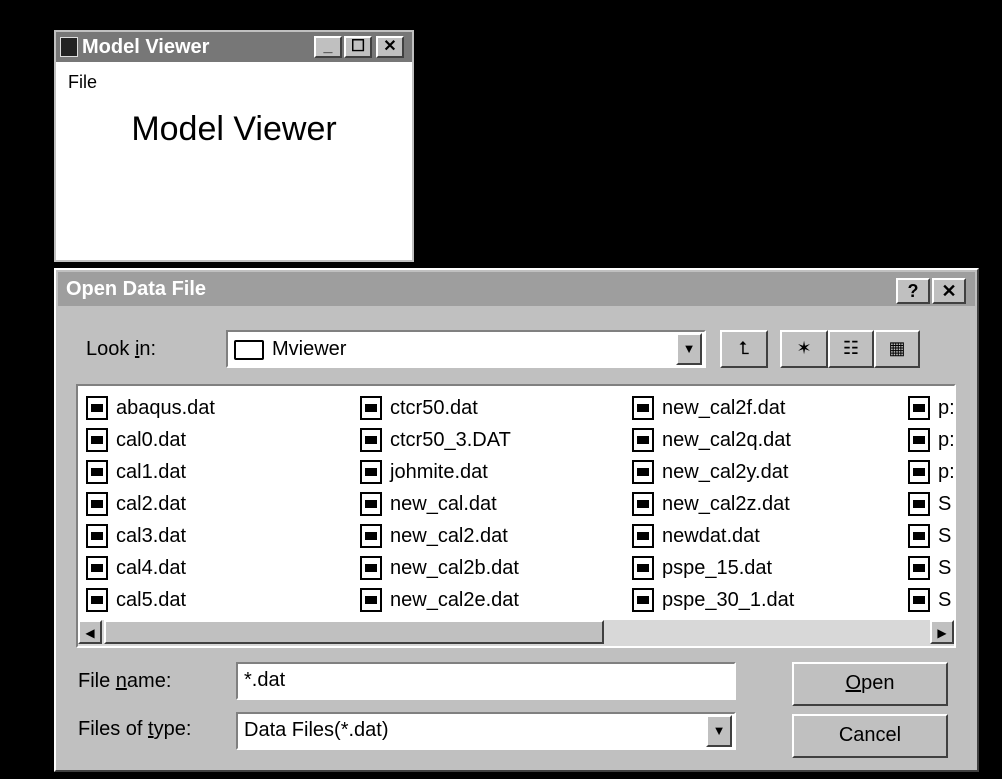 The width and height of the screenshot is (1002, 779). What do you see at coordinates (913, 291) in the screenshot?
I see `help-button: ?` at bounding box center [913, 291].